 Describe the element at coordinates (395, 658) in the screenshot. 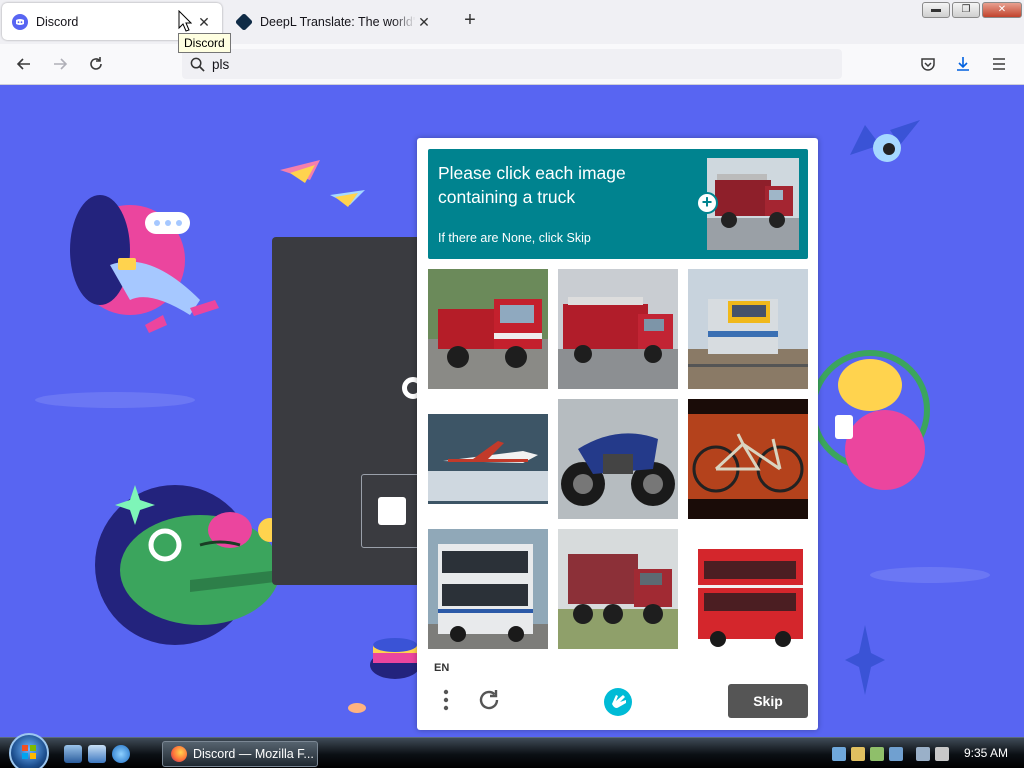

I see `cake-decoration` at that location.